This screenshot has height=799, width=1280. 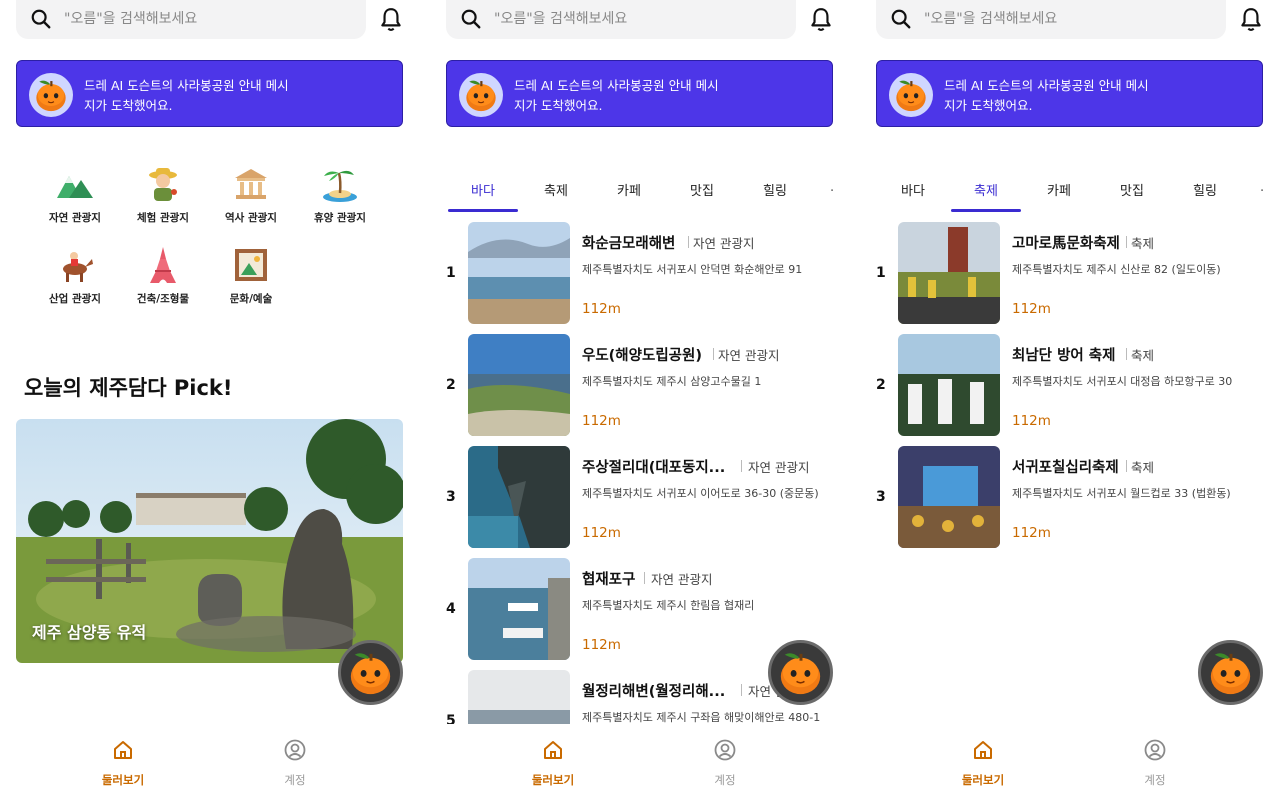 What do you see at coordinates (340, 186) in the screenshot?
I see `island-icon` at bounding box center [340, 186].